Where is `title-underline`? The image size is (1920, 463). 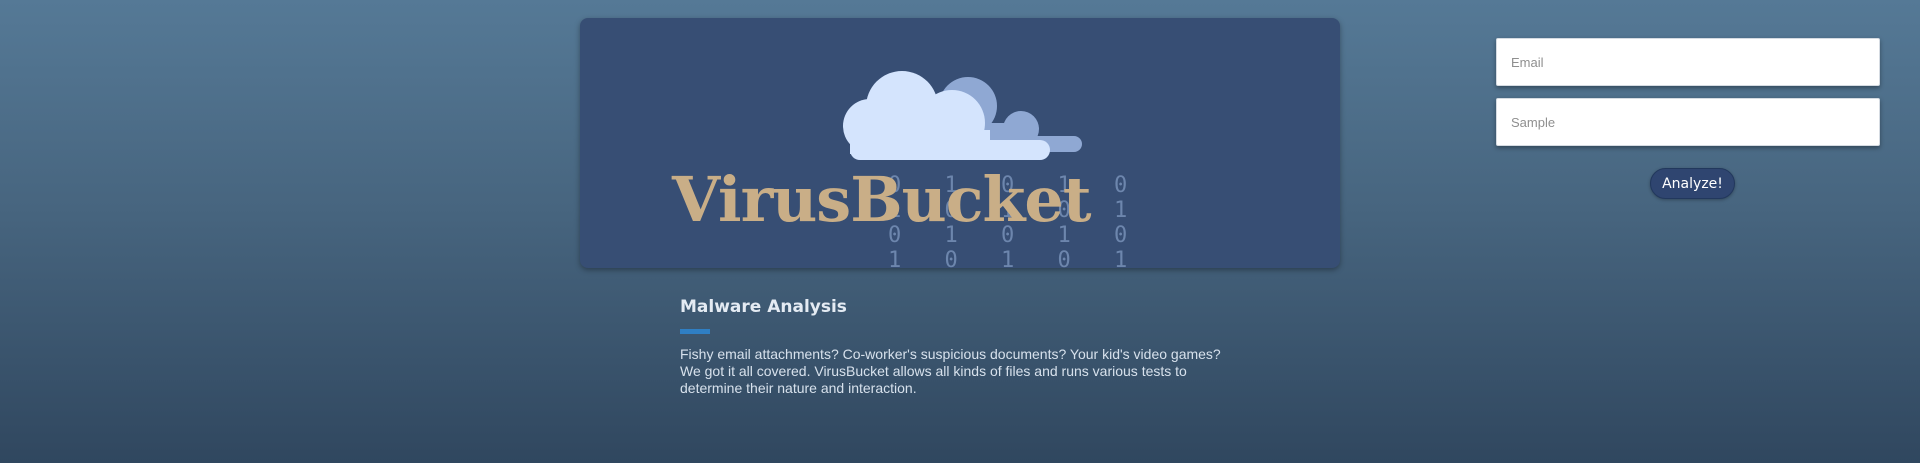
title-underline is located at coordinates (695, 331).